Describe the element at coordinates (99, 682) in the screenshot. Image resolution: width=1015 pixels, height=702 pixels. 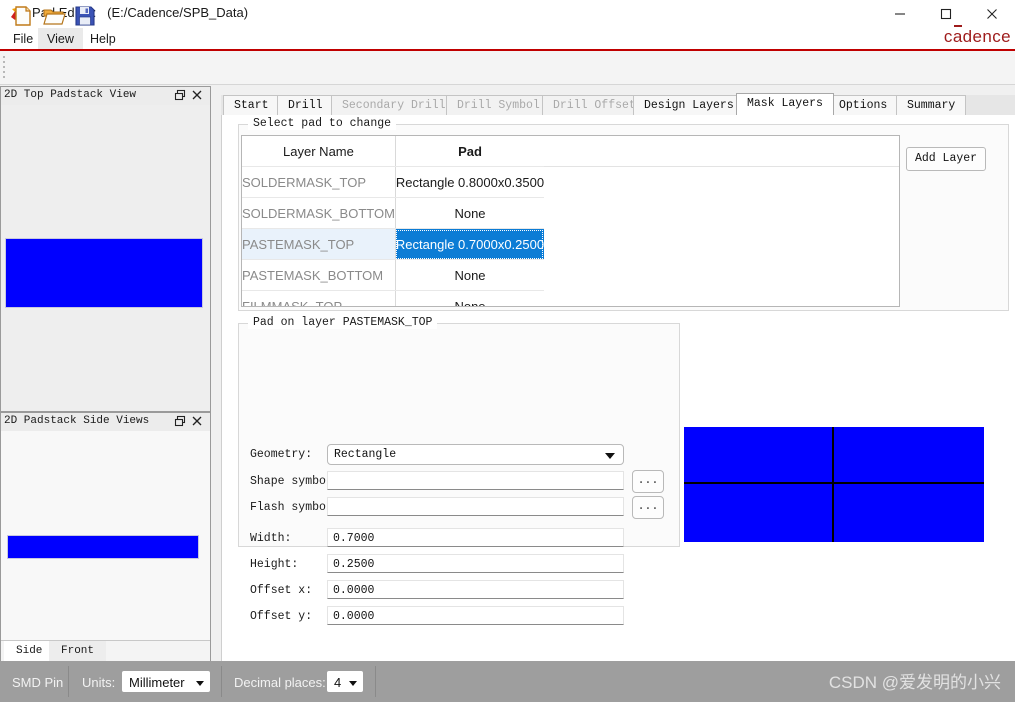
I see `units-label: Units:` at that location.